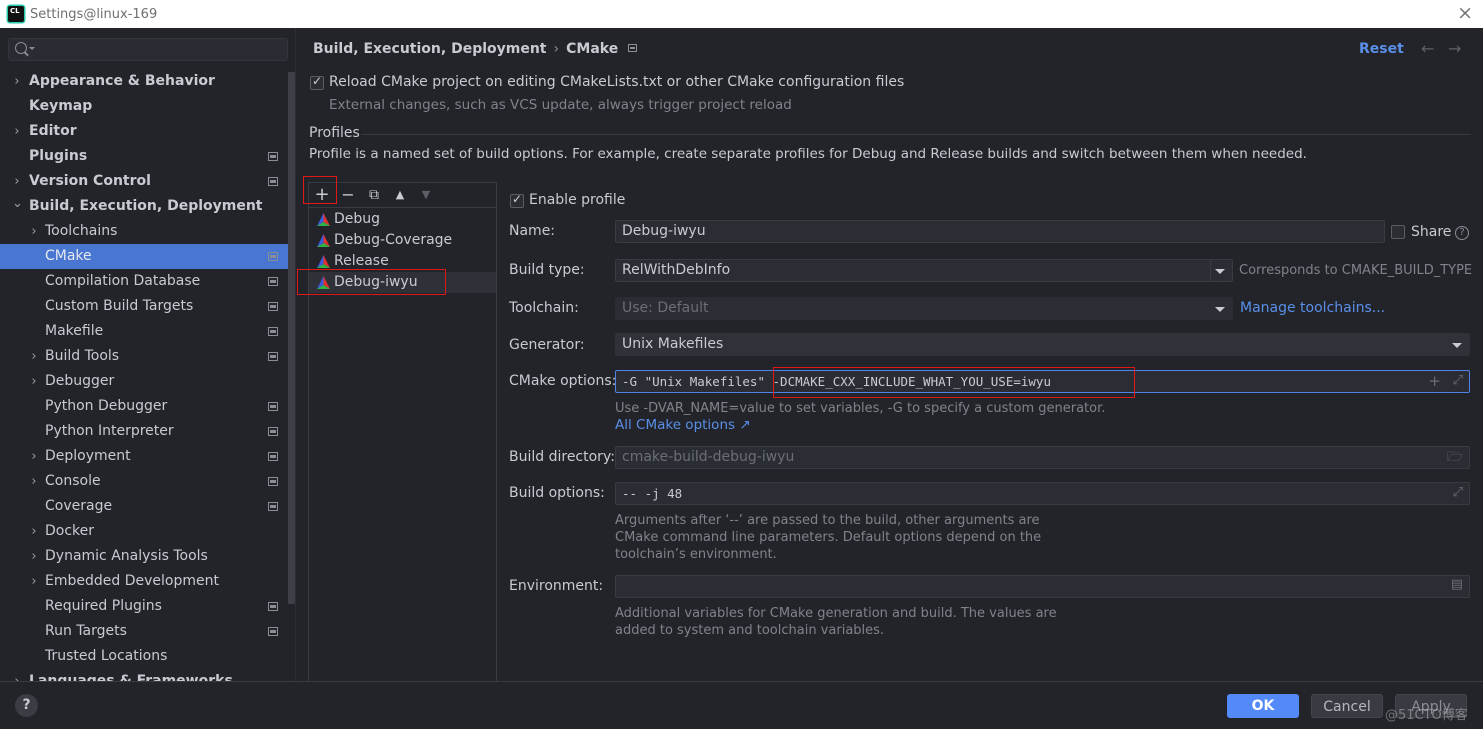 The width and height of the screenshot is (1483, 729). I want to click on enable-profile-label: Enable profile, so click(577, 200).